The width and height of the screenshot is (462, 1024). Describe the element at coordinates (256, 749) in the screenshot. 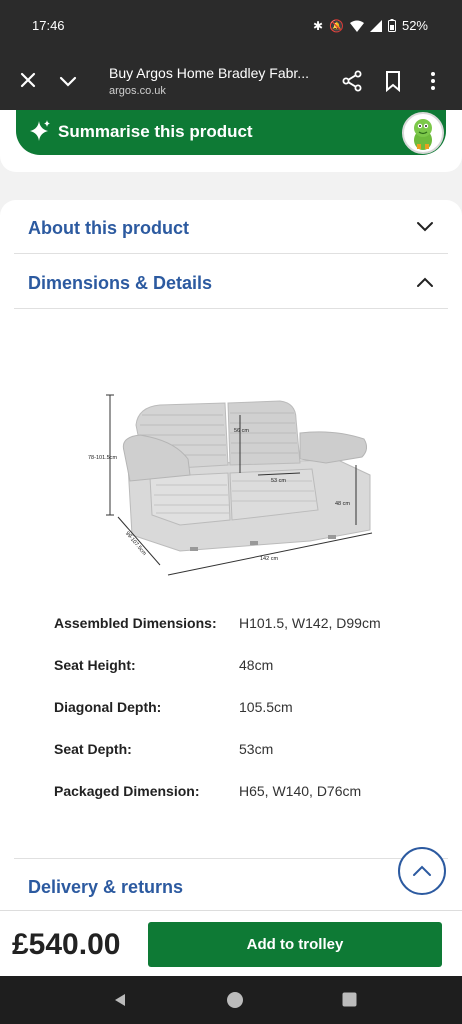

I see `detail-value: 53cm` at that location.